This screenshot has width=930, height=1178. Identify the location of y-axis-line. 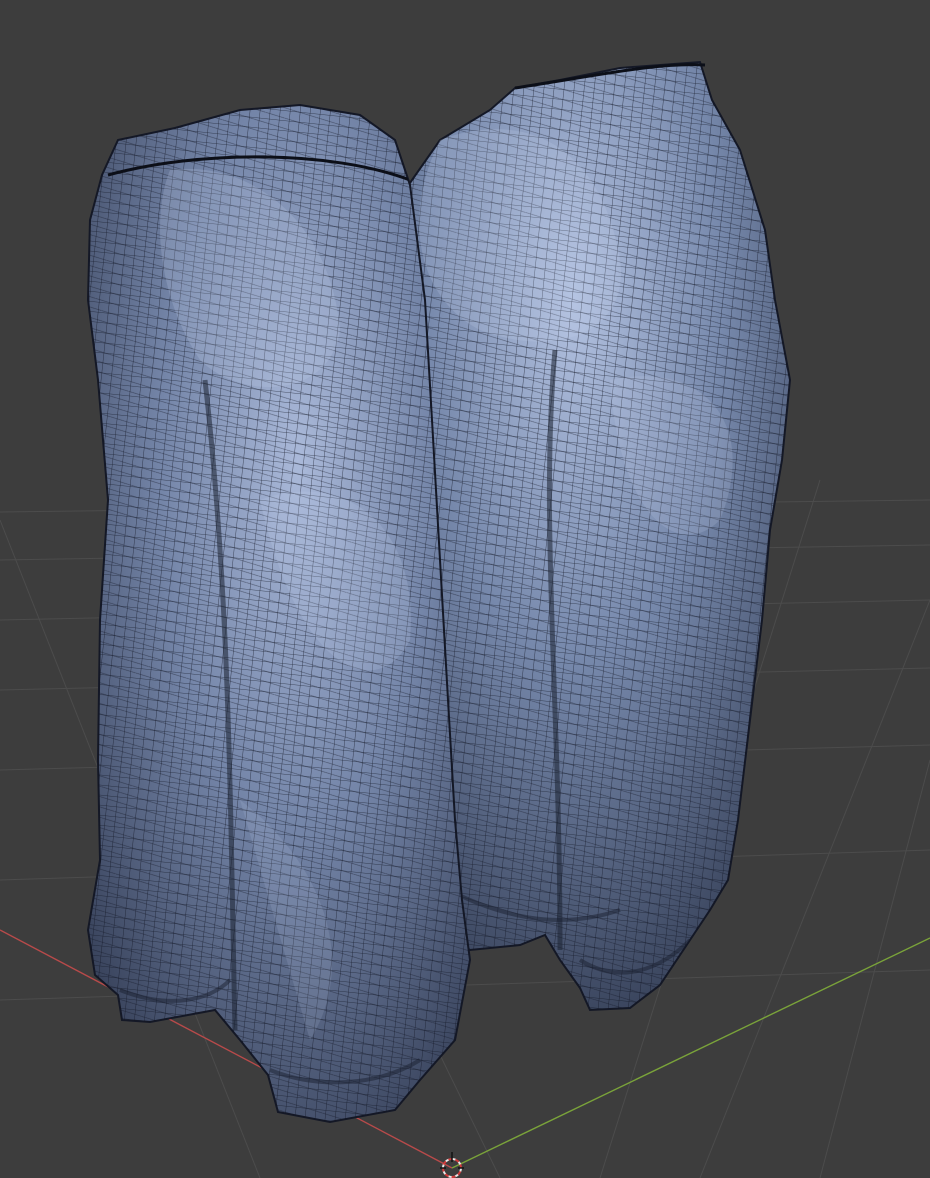
(690, 1053).